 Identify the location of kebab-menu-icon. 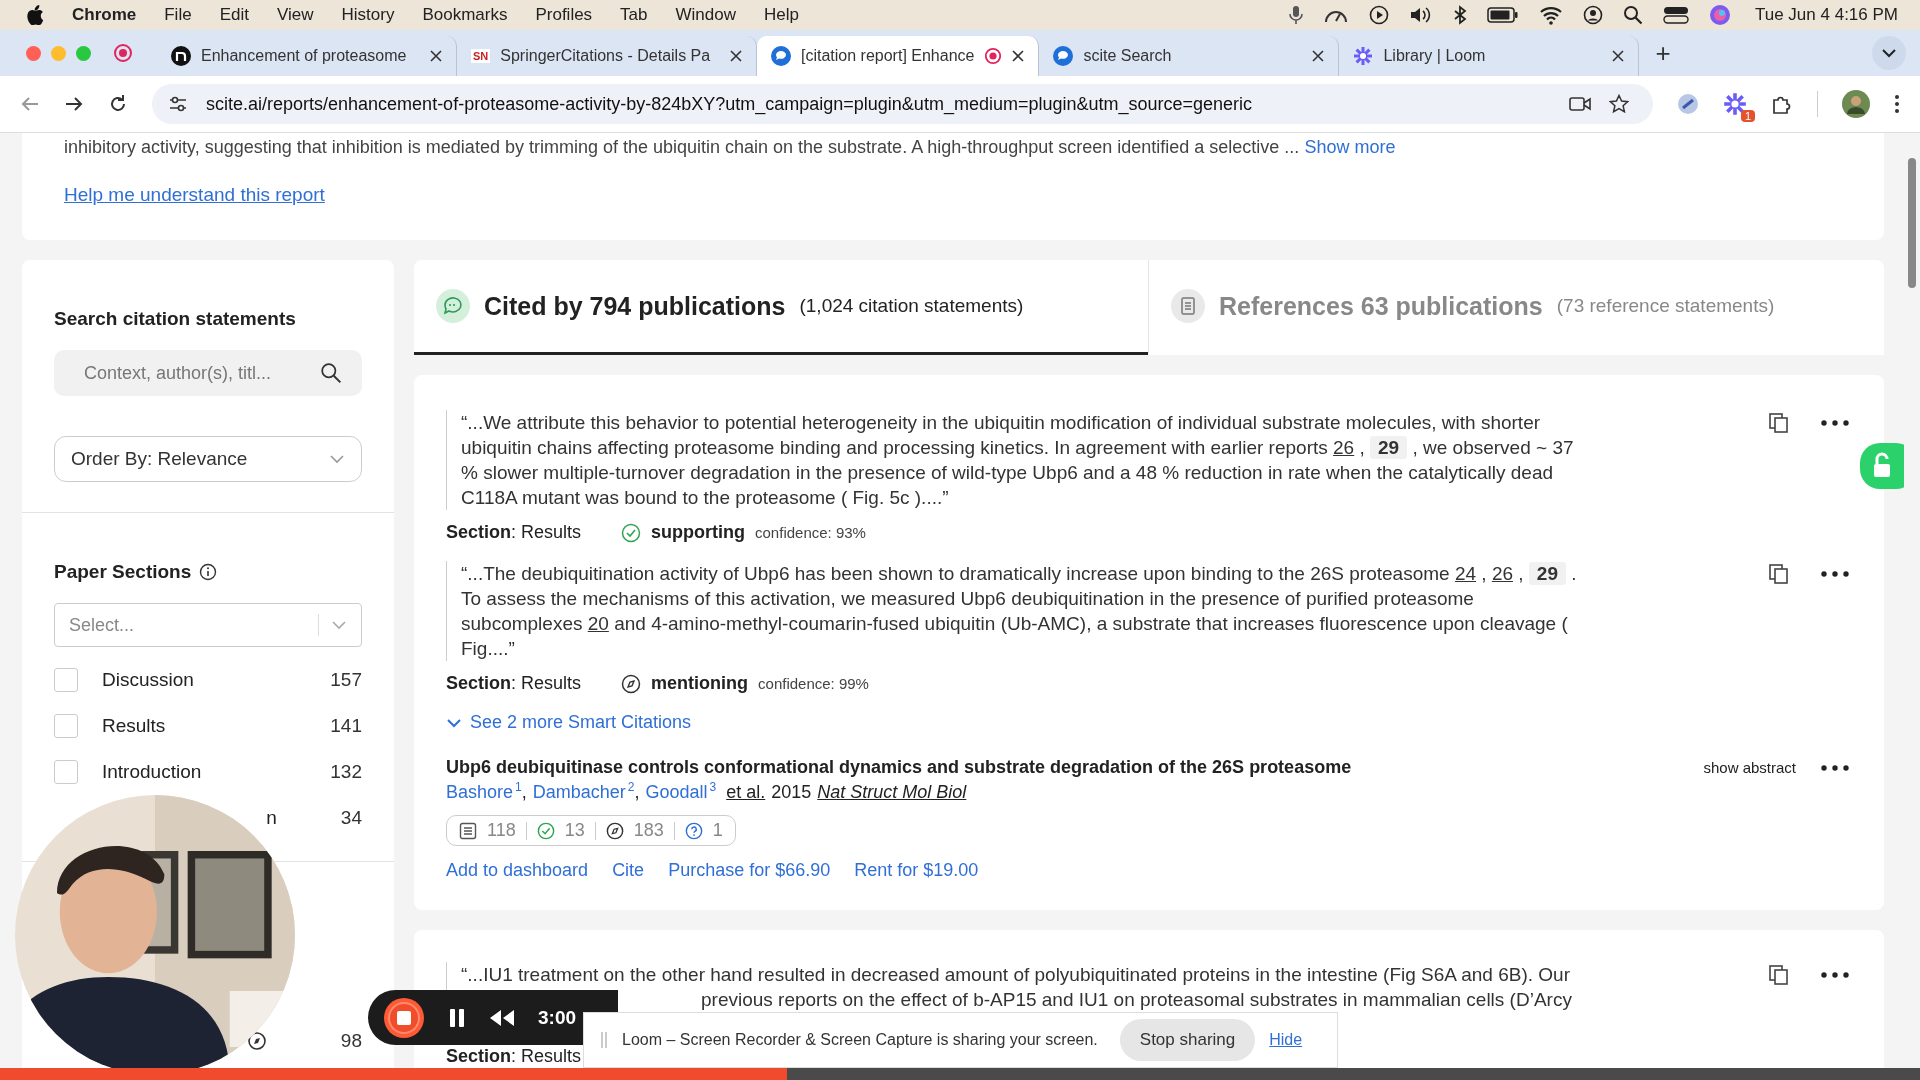
(1897, 104).